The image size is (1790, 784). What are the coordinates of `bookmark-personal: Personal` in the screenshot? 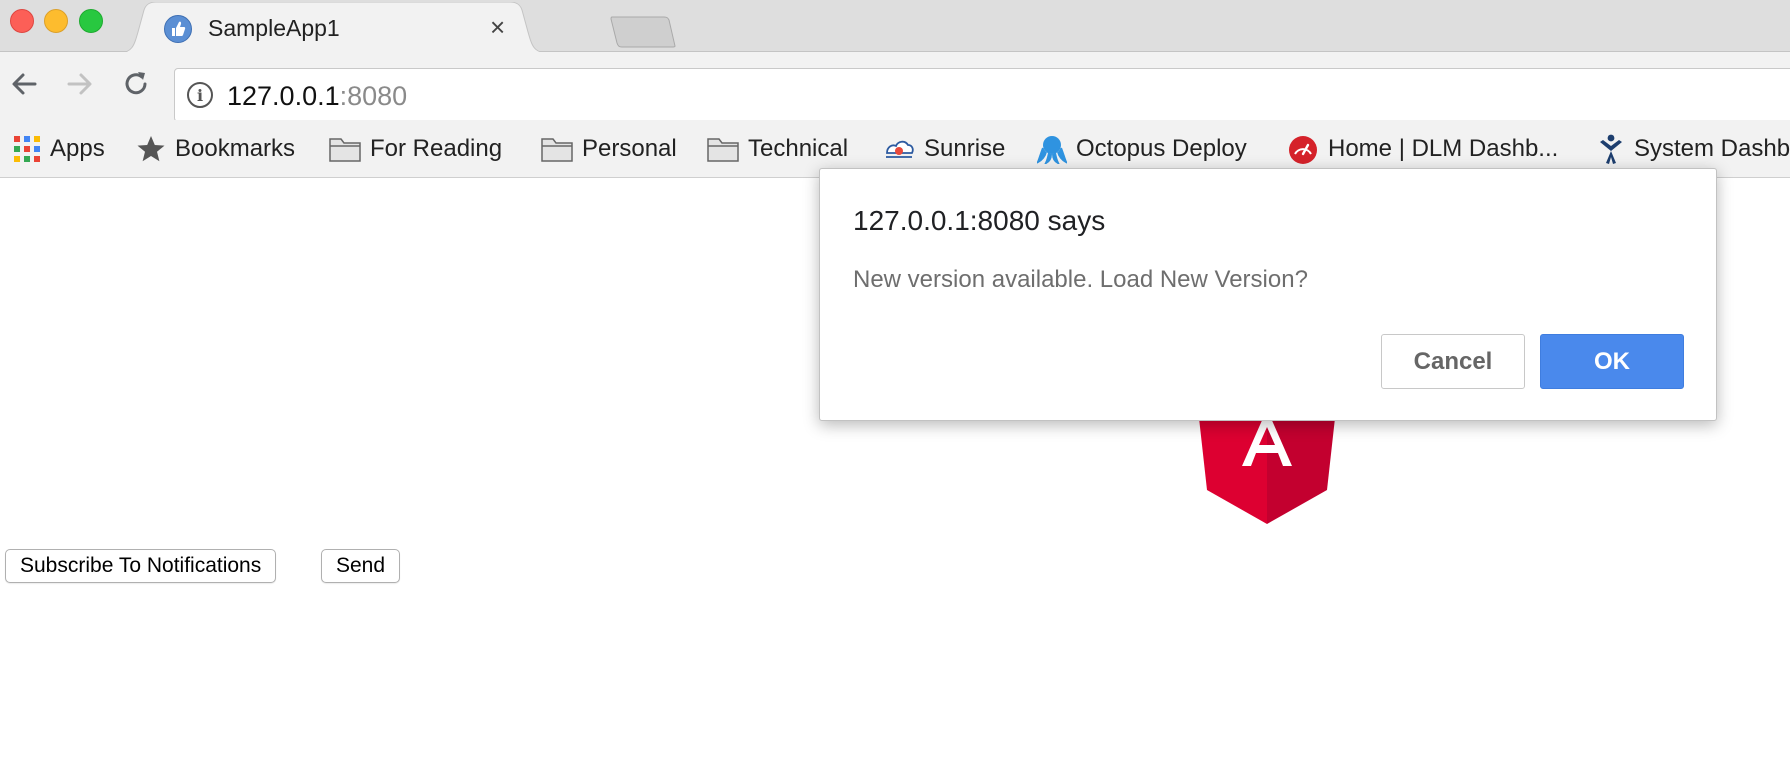 It's located at (609, 149).